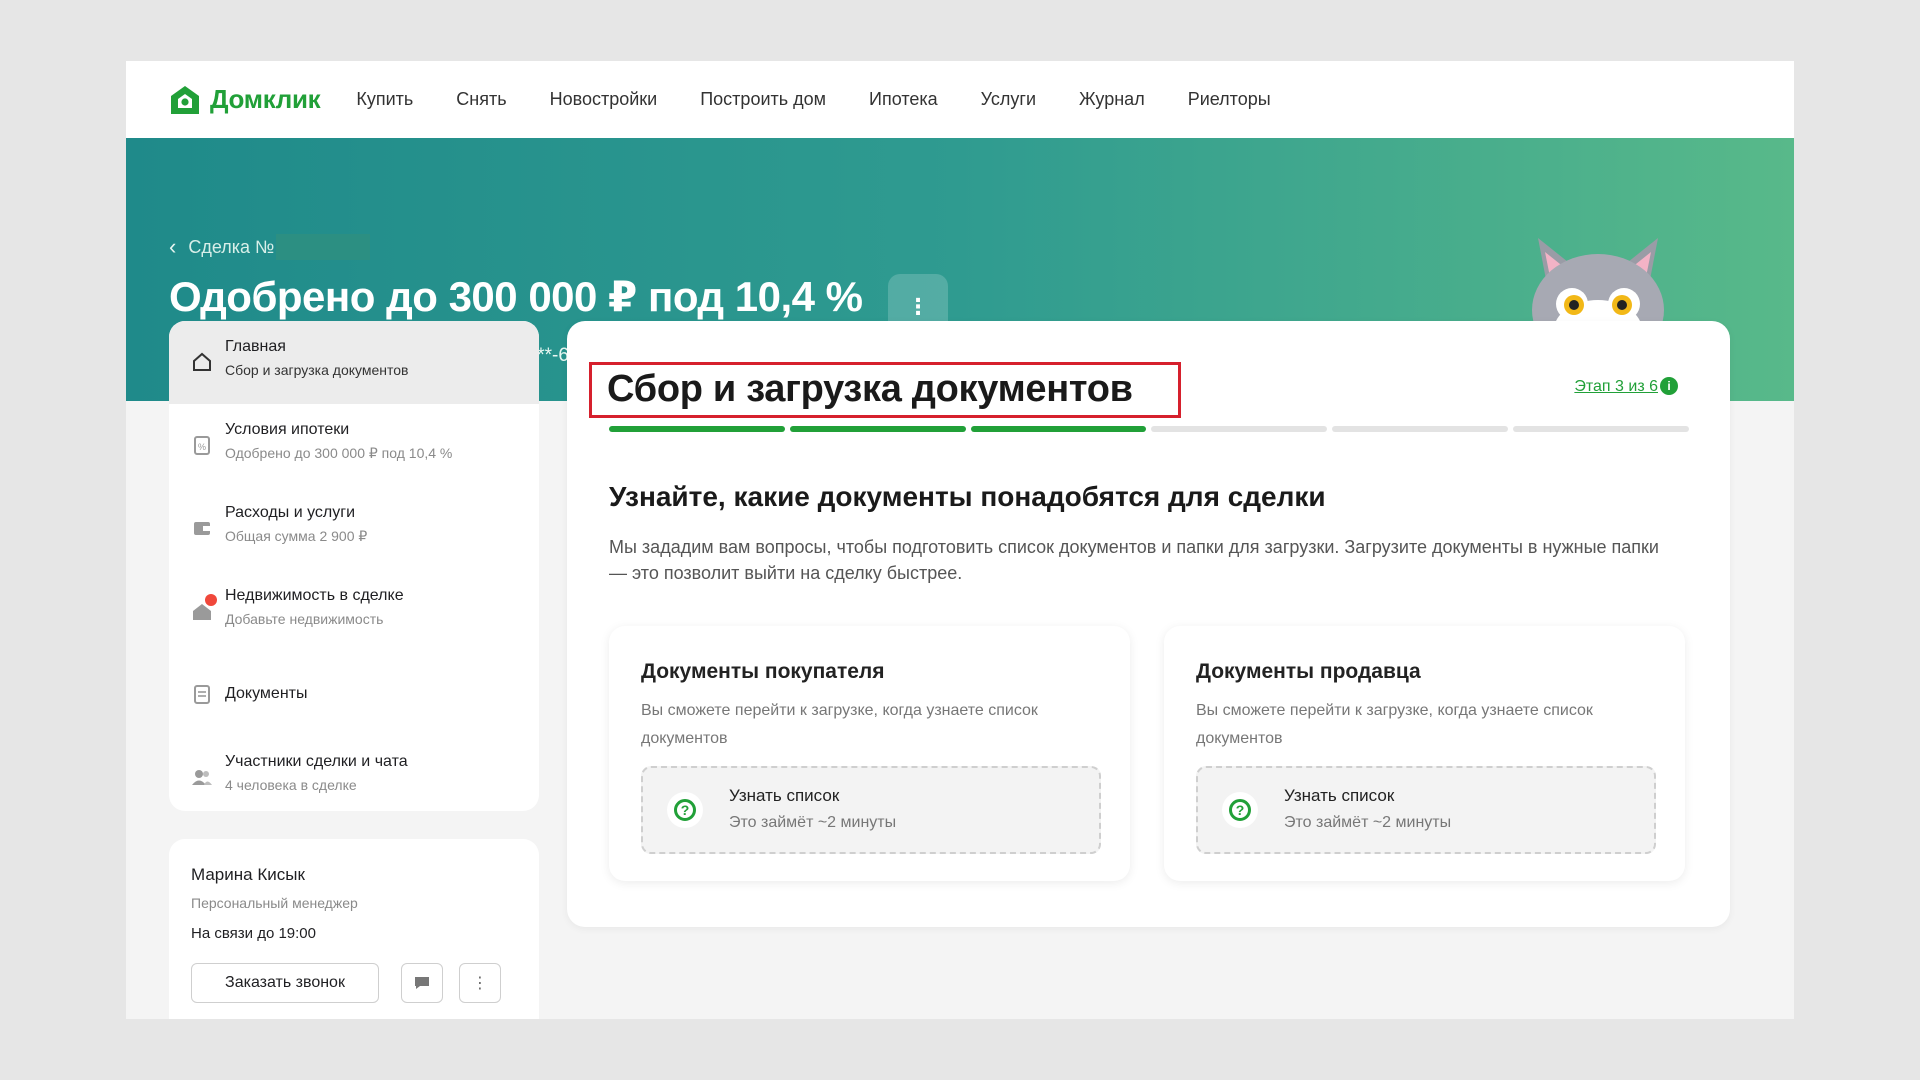 Image resolution: width=1920 pixels, height=1080 pixels. Describe the element at coordinates (316, 761) in the screenshot. I see `sidebar-item-title: Участники сделки и чата` at that location.